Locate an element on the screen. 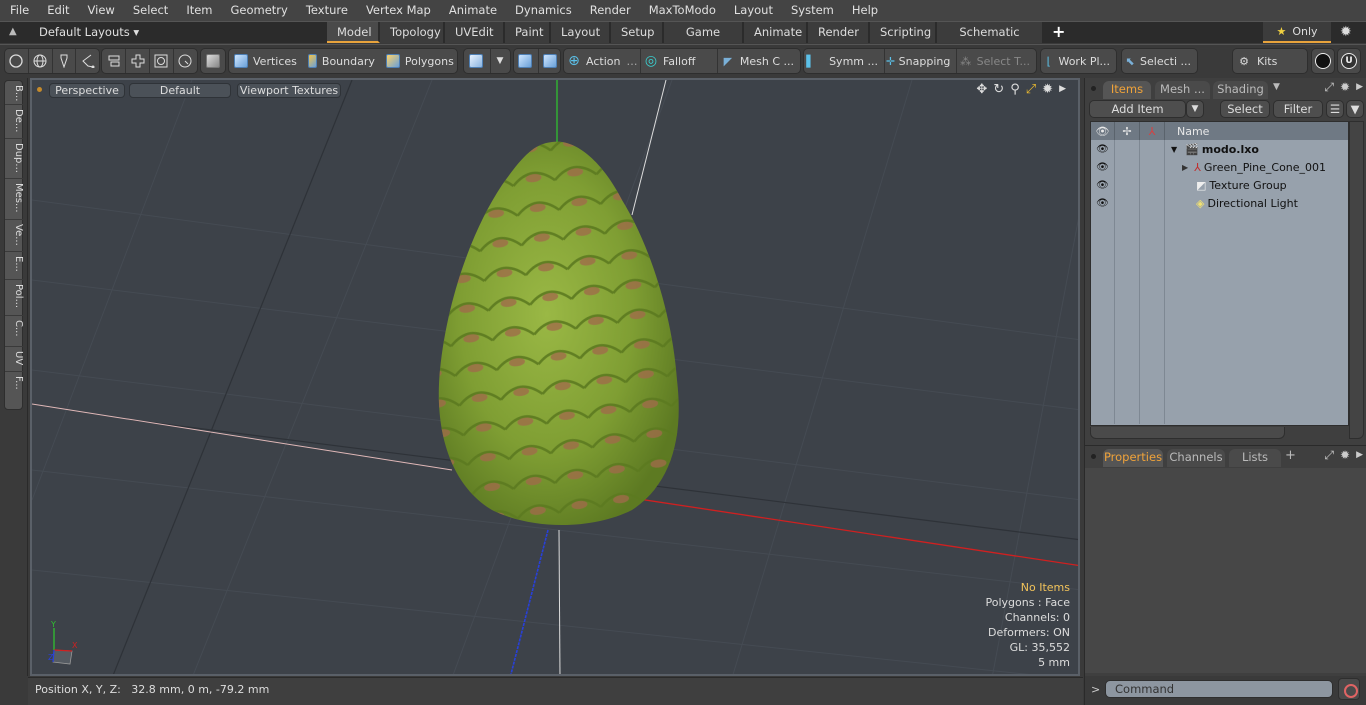 Image resolution: width=1366 pixels, height=705 pixels. lock-column-icon: ✢ is located at coordinates (1127, 131).